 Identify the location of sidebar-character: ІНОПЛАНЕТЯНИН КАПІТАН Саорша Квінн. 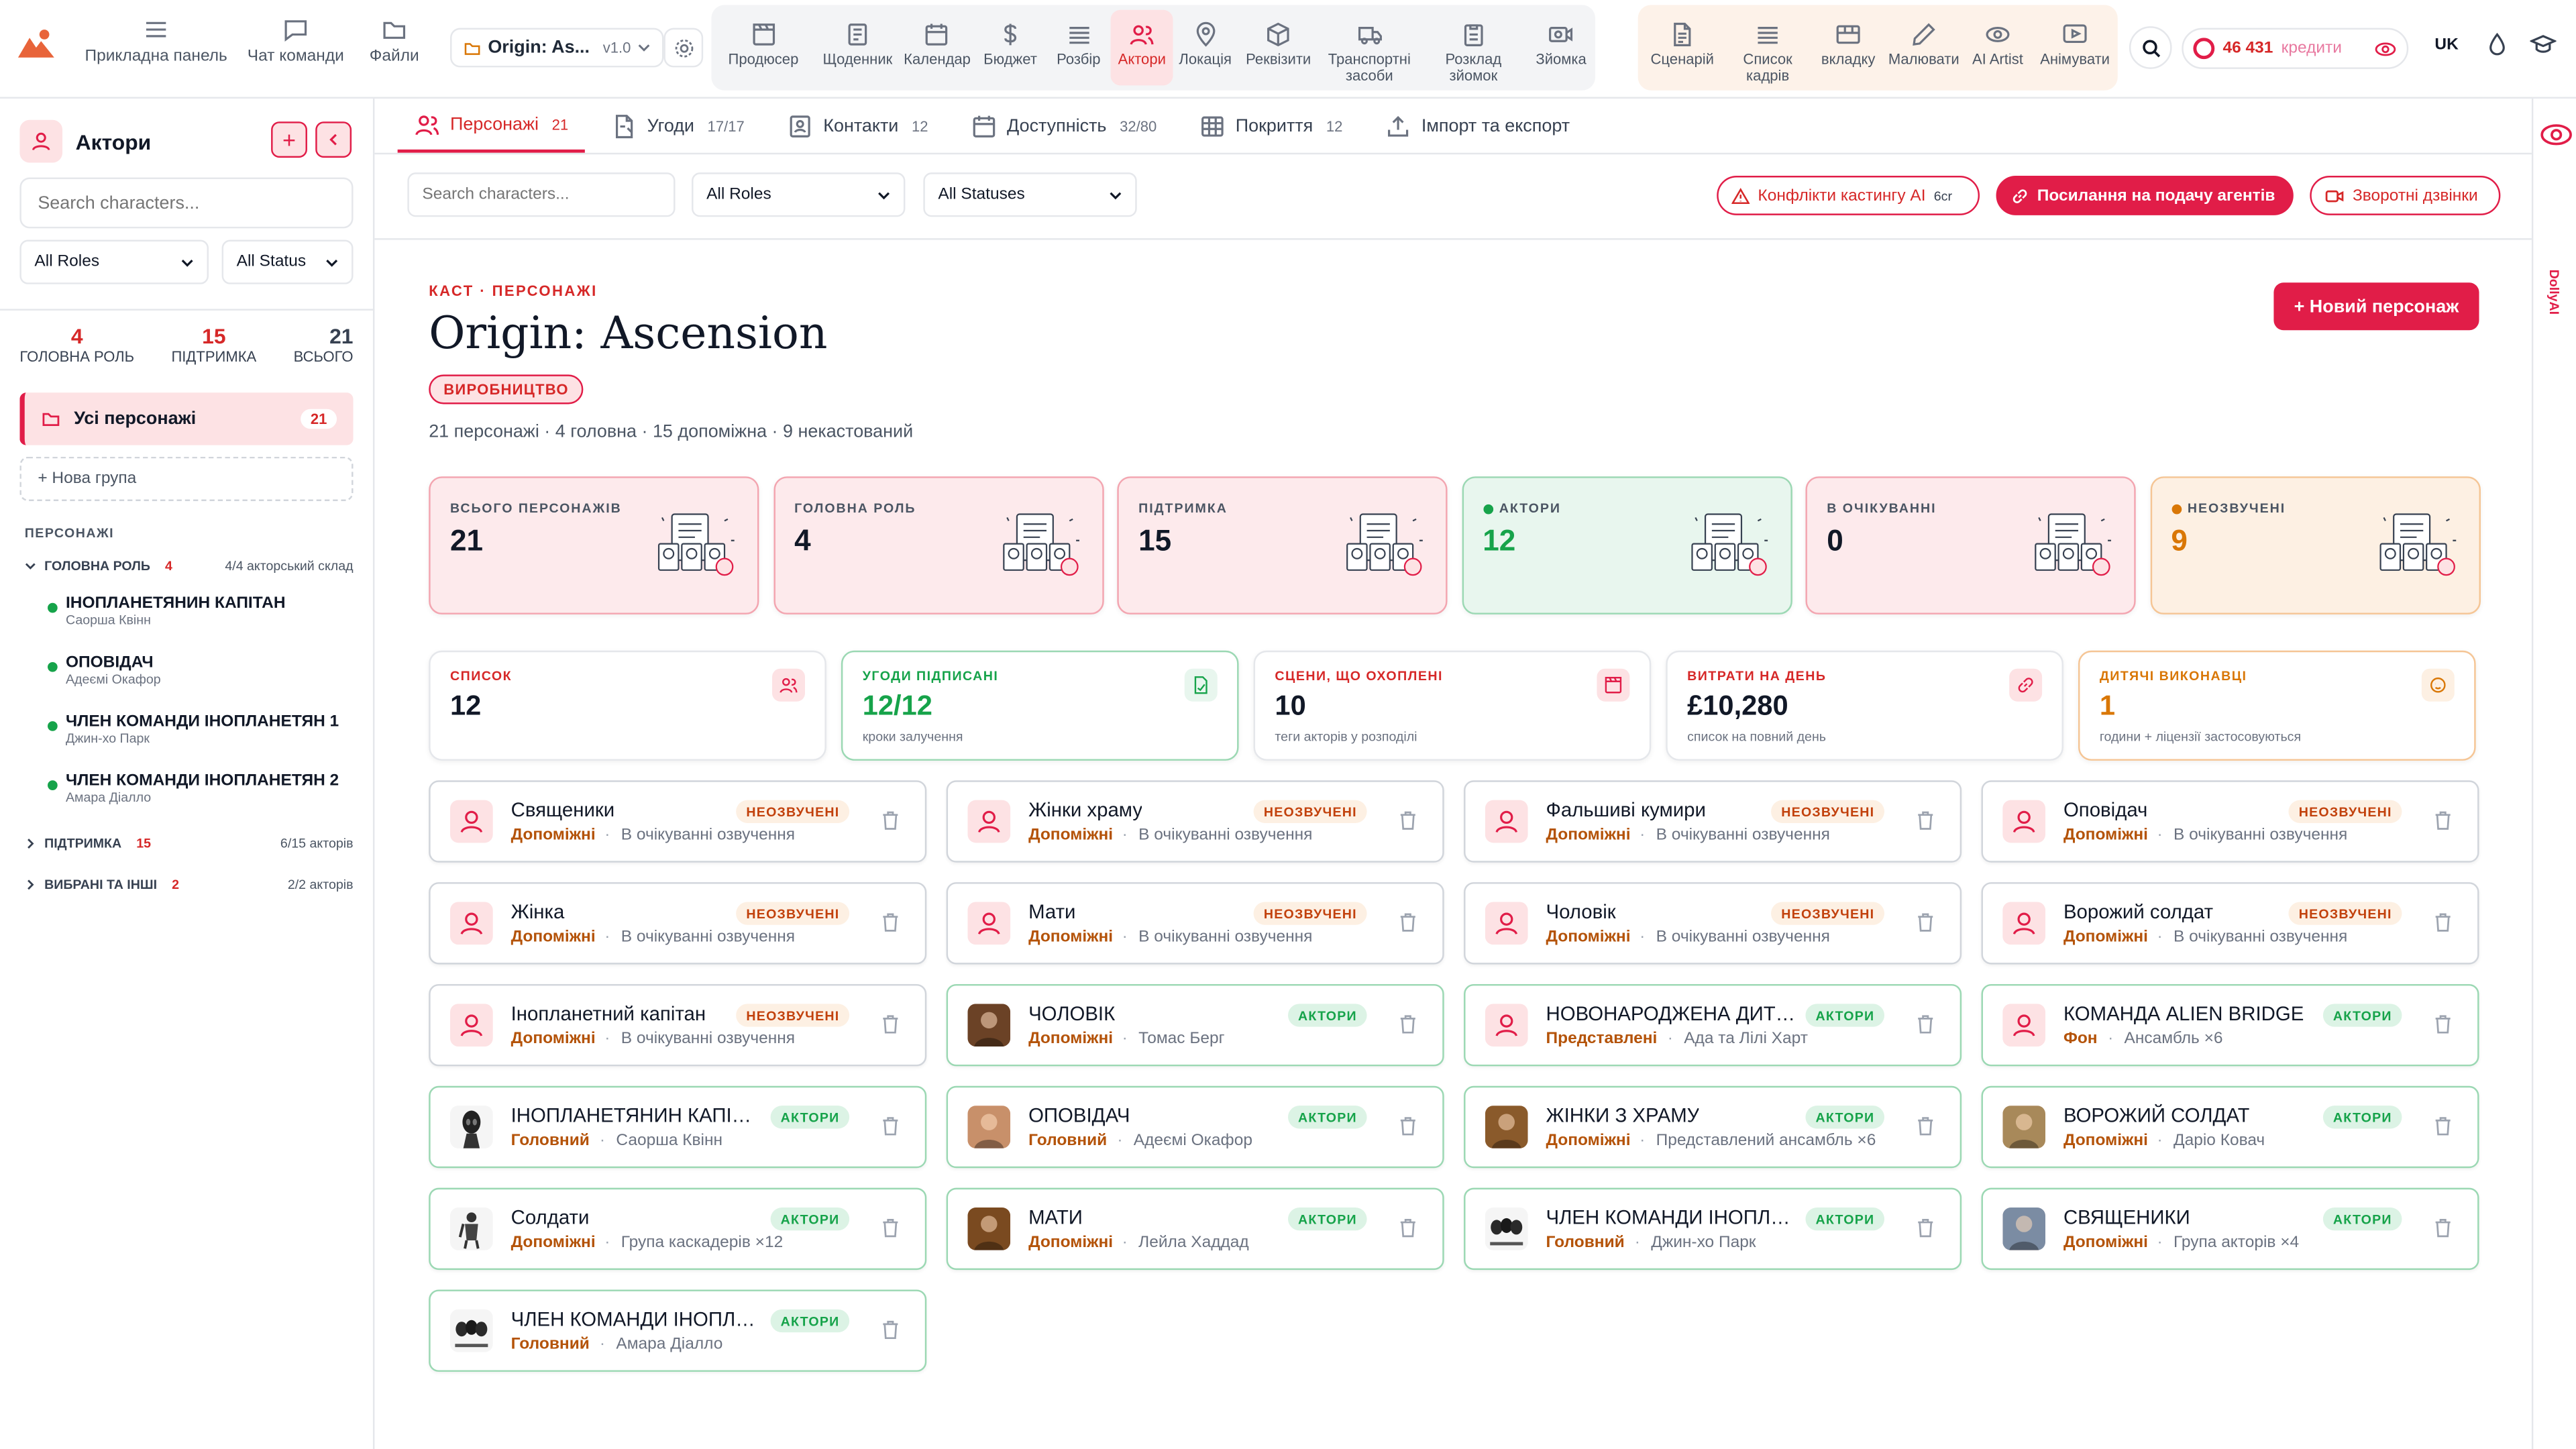
(167, 611).